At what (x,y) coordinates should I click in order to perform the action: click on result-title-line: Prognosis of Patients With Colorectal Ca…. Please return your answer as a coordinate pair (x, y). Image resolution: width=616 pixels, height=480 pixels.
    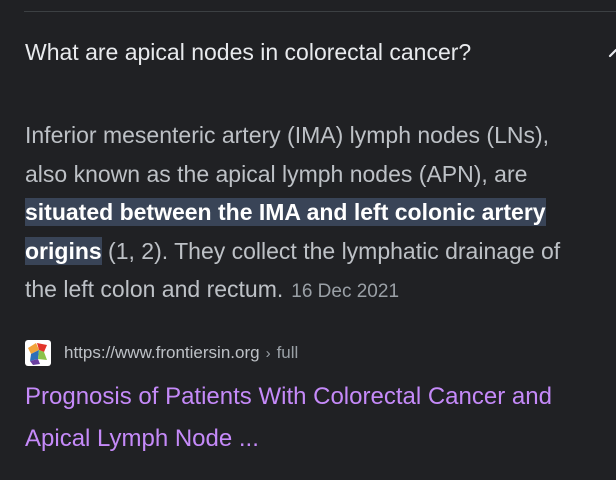
    Looking at the image, I should click on (320, 397).